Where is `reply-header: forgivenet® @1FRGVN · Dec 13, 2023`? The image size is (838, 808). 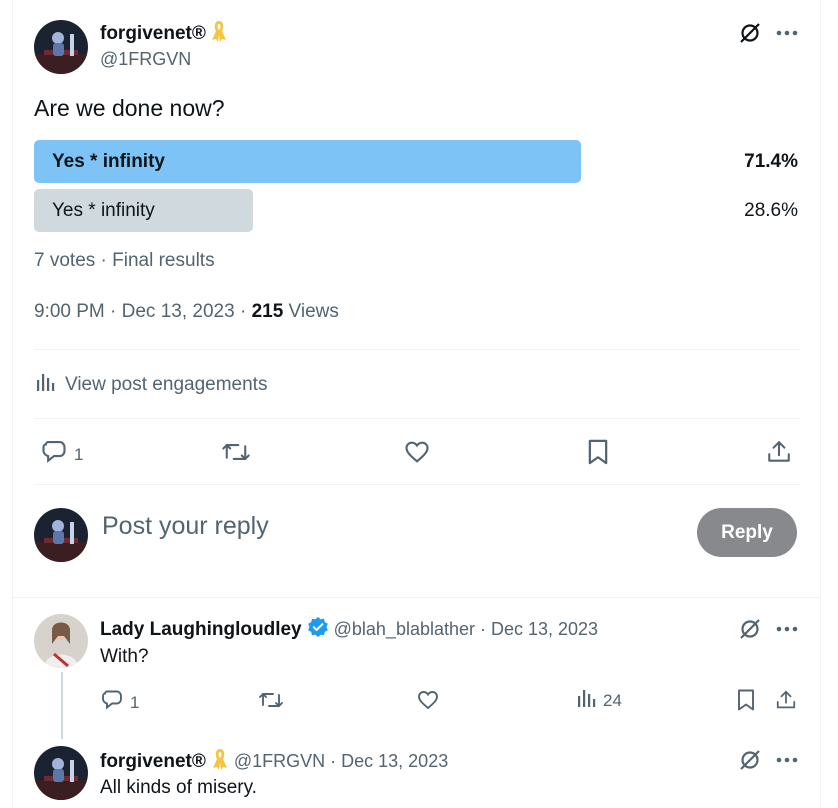 reply-header: forgivenet® @1FRGVN · Dec 13, 2023 is located at coordinates (274, 761).